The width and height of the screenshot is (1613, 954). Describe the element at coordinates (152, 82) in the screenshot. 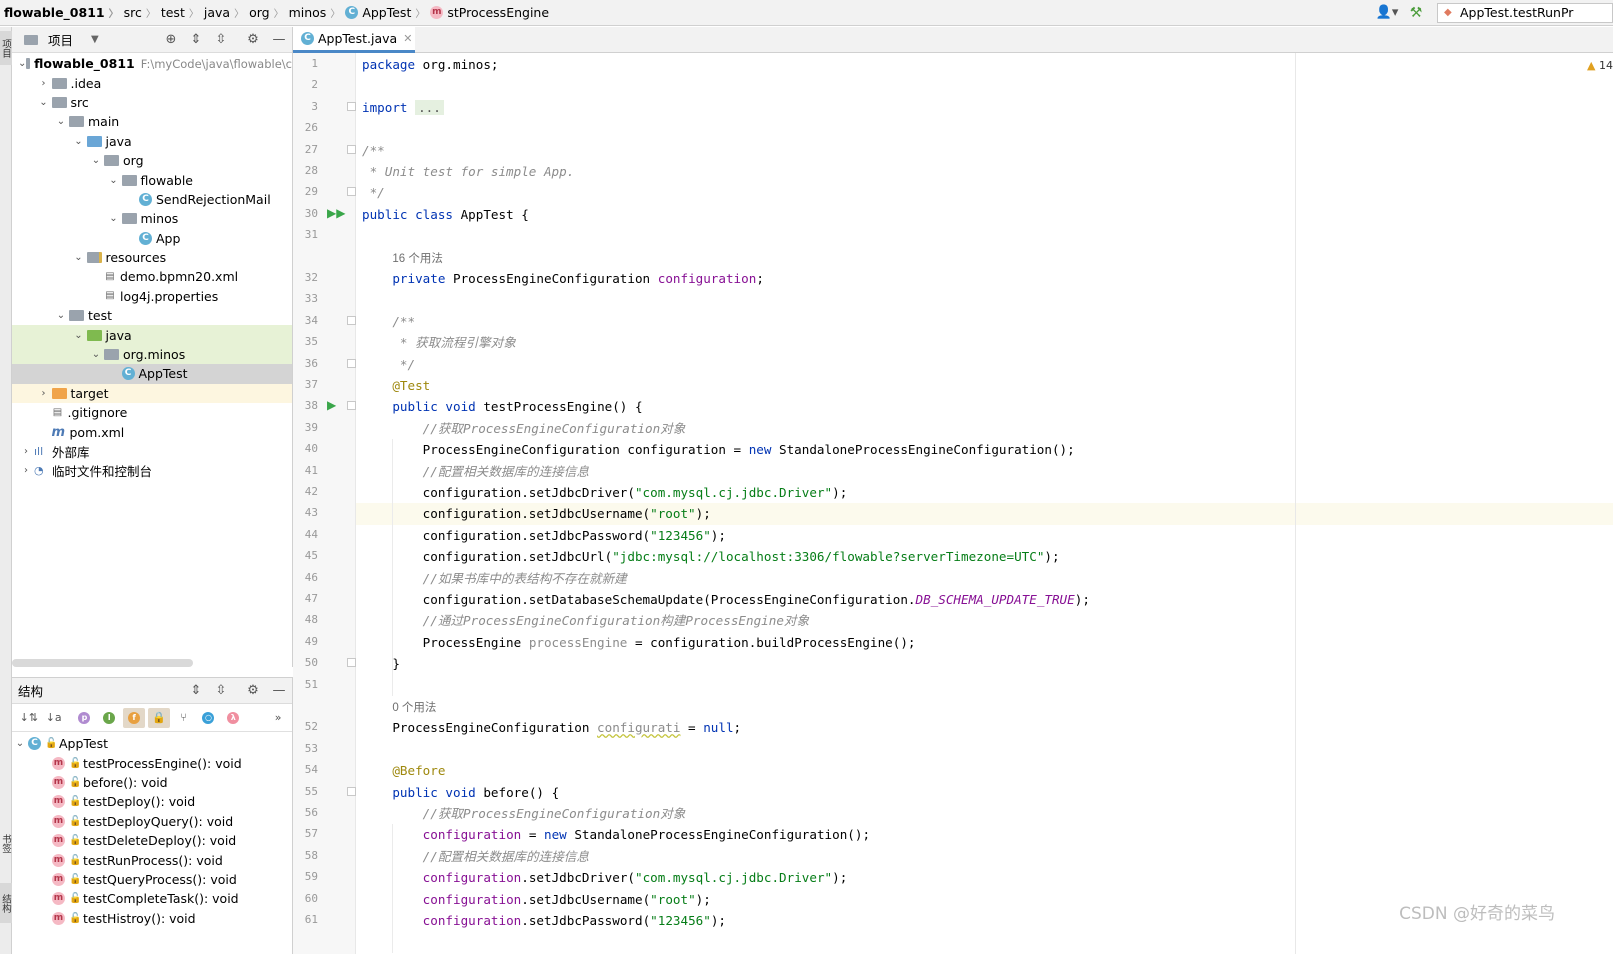

I see `tree-item: › .idea` at that location.